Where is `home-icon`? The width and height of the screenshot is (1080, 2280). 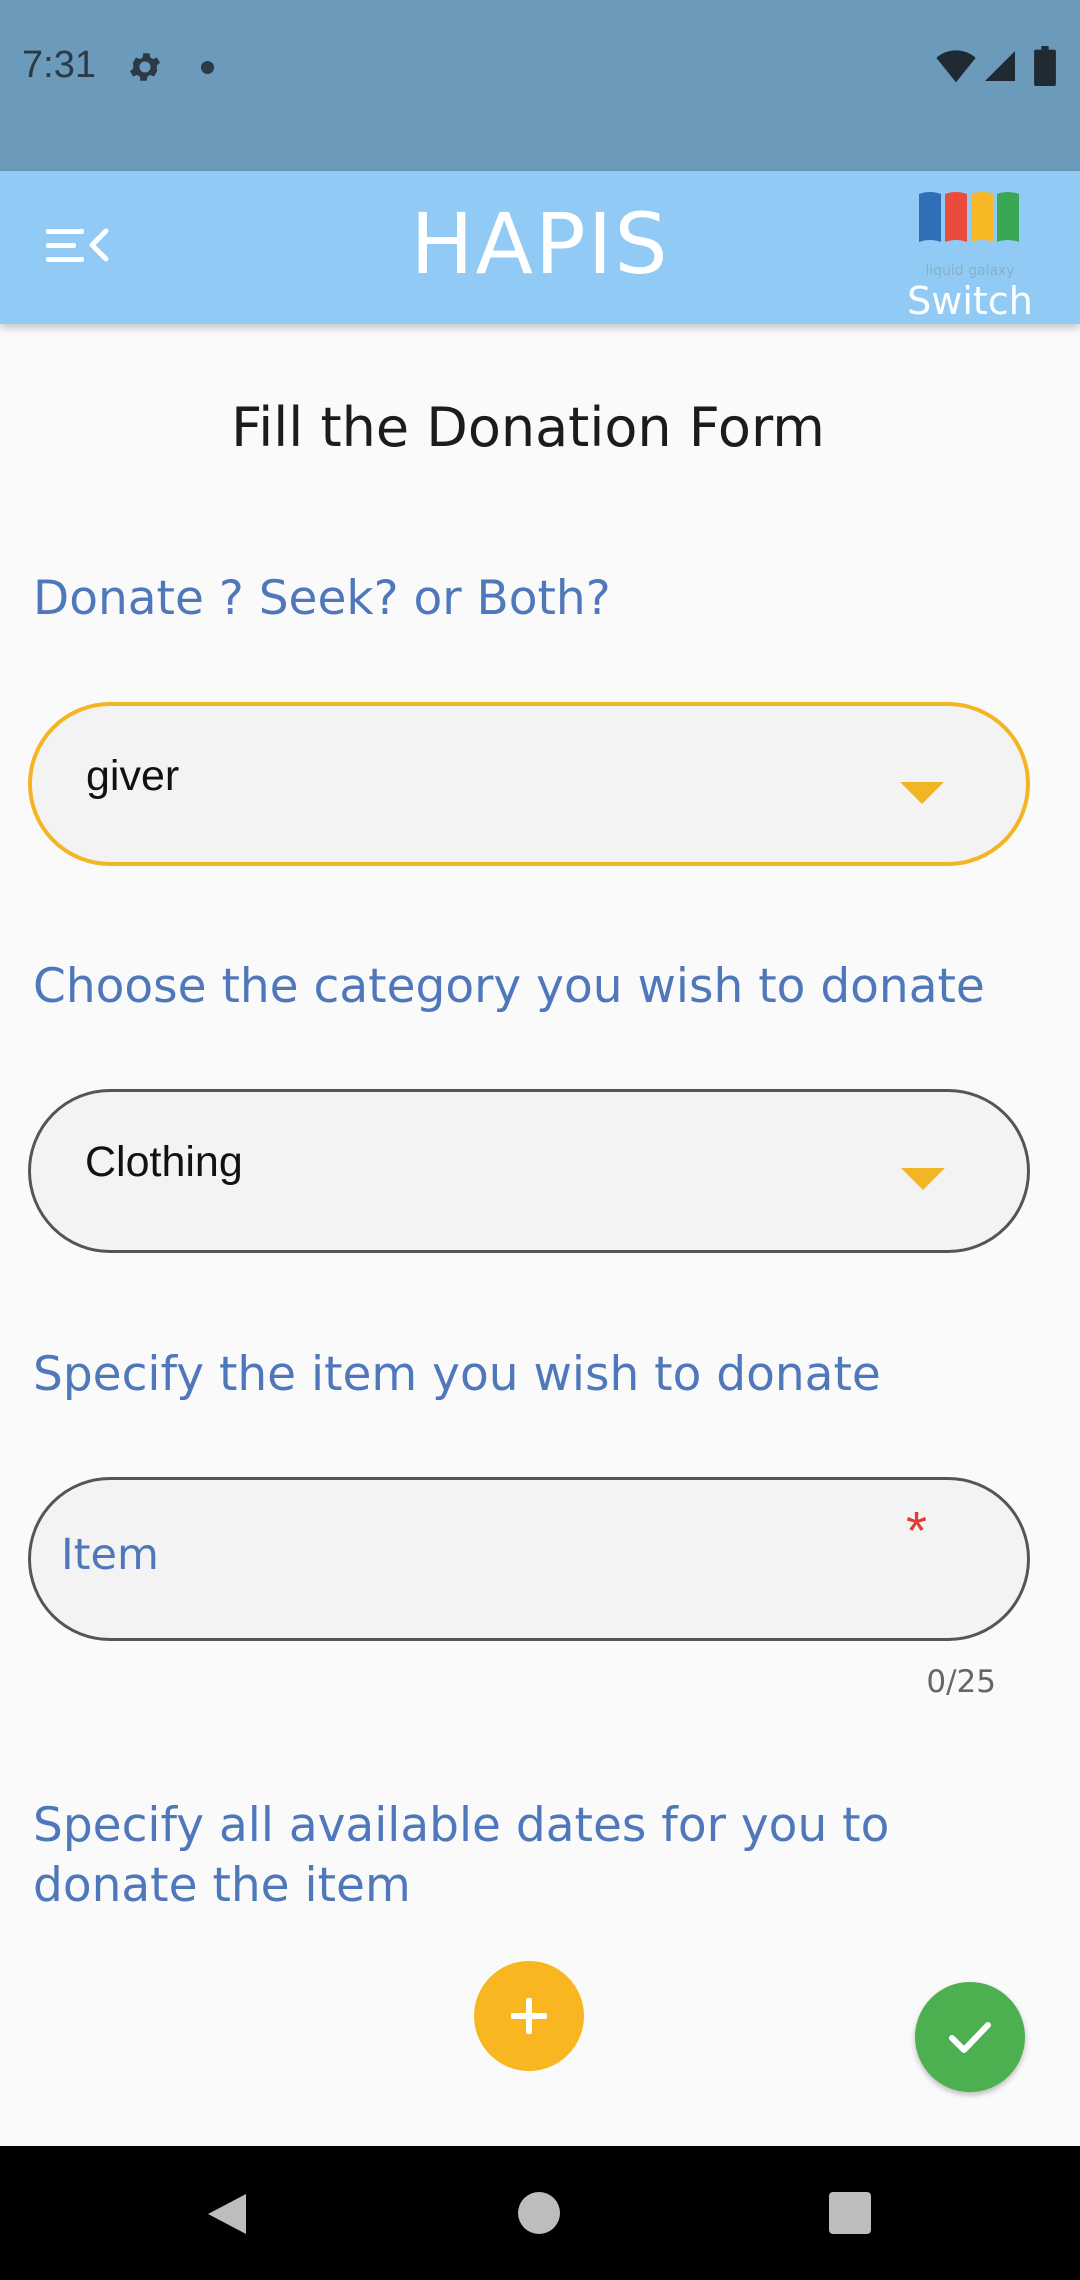
home-icon is located at coordinates (539, 2213).